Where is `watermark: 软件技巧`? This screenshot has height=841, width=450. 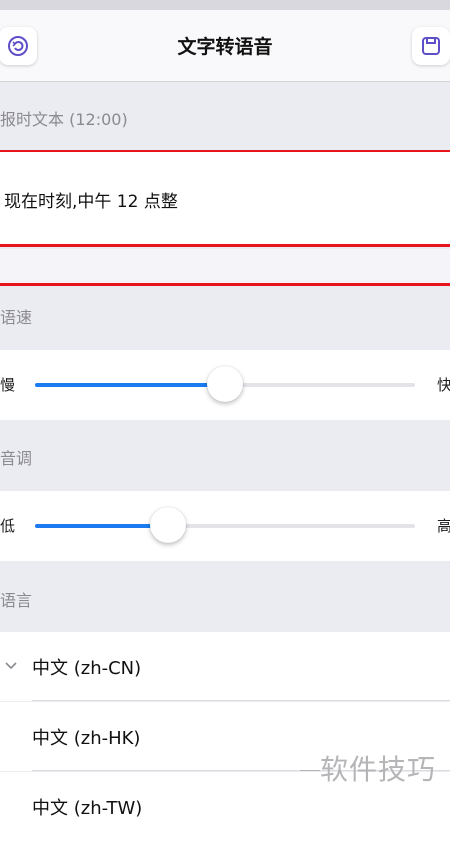
watermark: 软件技巧 is located at coordinates (378, 769).